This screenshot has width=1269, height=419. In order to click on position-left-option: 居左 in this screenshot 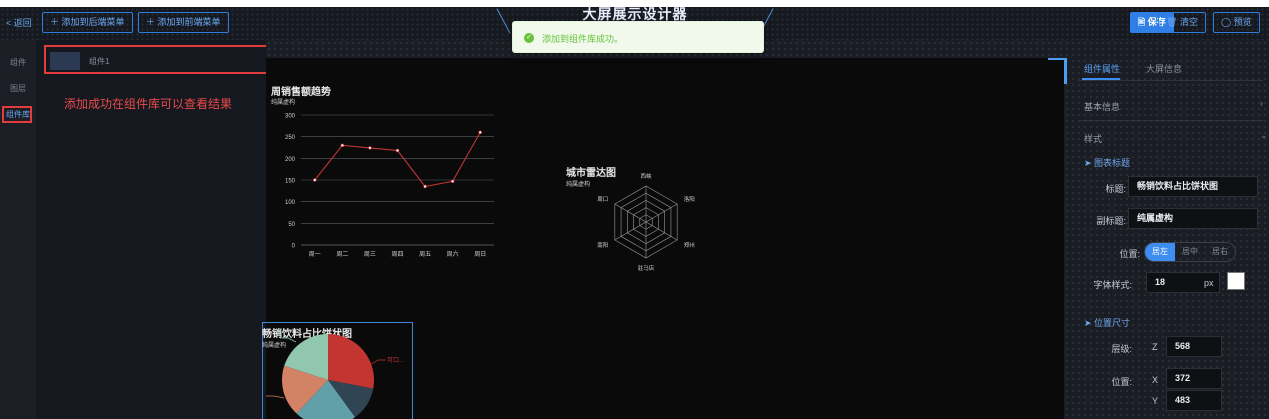, I will do `click(1160, 252)`.